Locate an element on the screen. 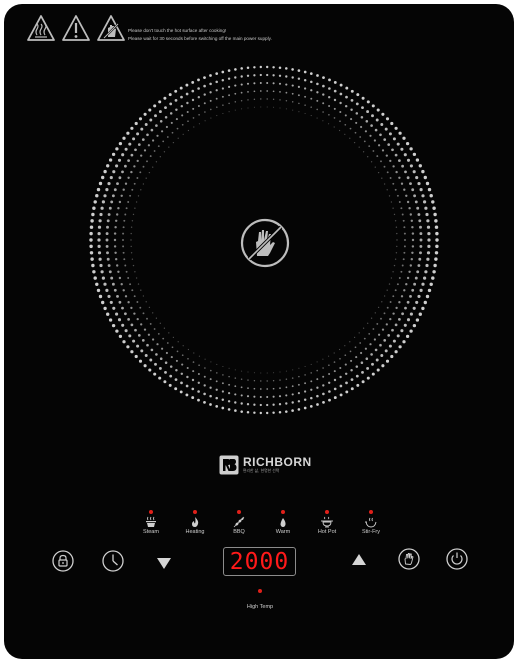 Image resolution: width=517 pixels, height=662 pixels. mode-hot-pot: Hot Pot is located at coordinates (327, 522).